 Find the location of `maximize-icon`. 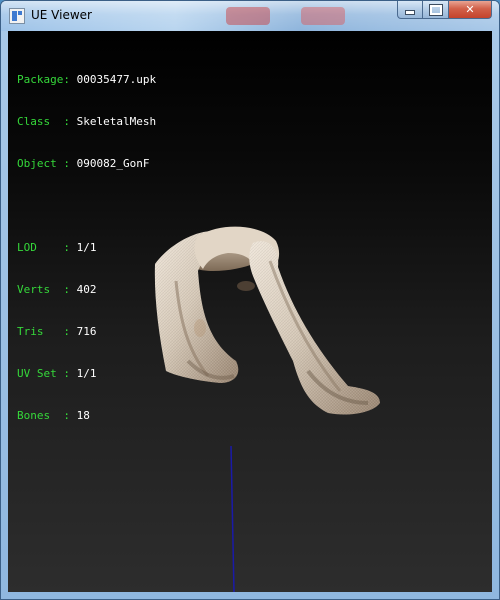

maximize-icon is located at coordinates (435, 9).